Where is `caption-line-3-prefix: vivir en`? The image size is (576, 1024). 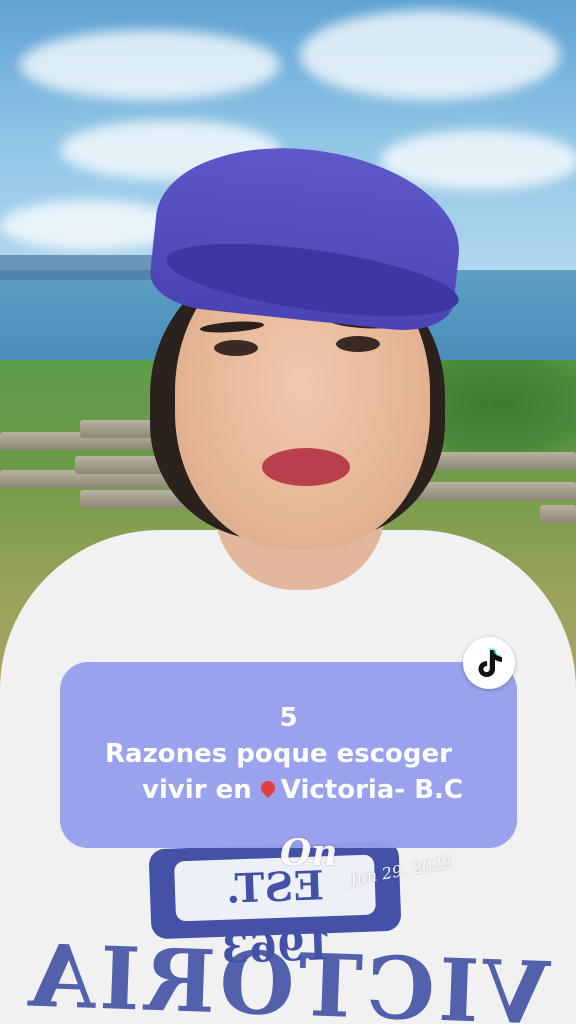
caption-line-3-prefix: vivir en is located at coordinates (201, 790).